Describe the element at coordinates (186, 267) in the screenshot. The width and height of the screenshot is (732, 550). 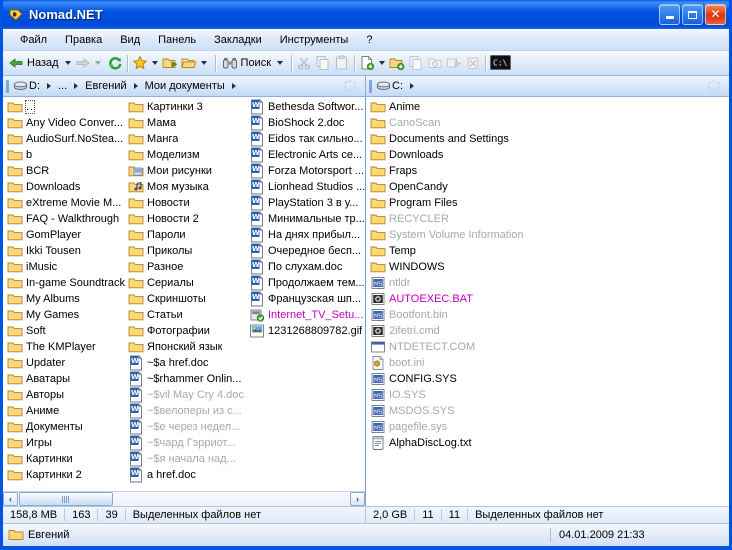
I see `file-list-item: Разное` at that location.